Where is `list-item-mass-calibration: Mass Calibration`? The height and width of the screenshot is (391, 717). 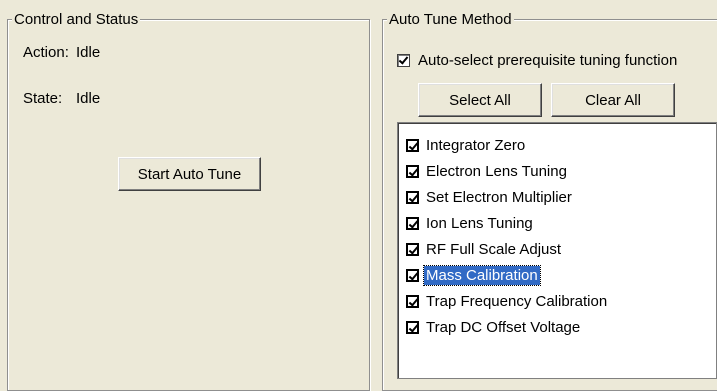 list-item-mass-calibration: Mass Calibration is located at coordinates (473, 275).